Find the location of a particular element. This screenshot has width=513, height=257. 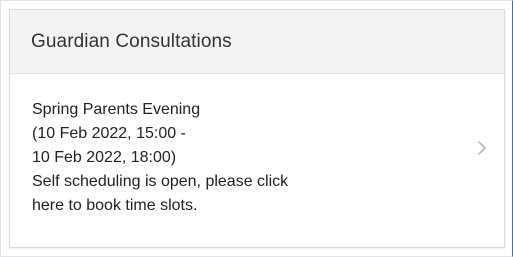

scheduling-status-text: Self scheduling is open, please click is located at coordinates (160, 181).